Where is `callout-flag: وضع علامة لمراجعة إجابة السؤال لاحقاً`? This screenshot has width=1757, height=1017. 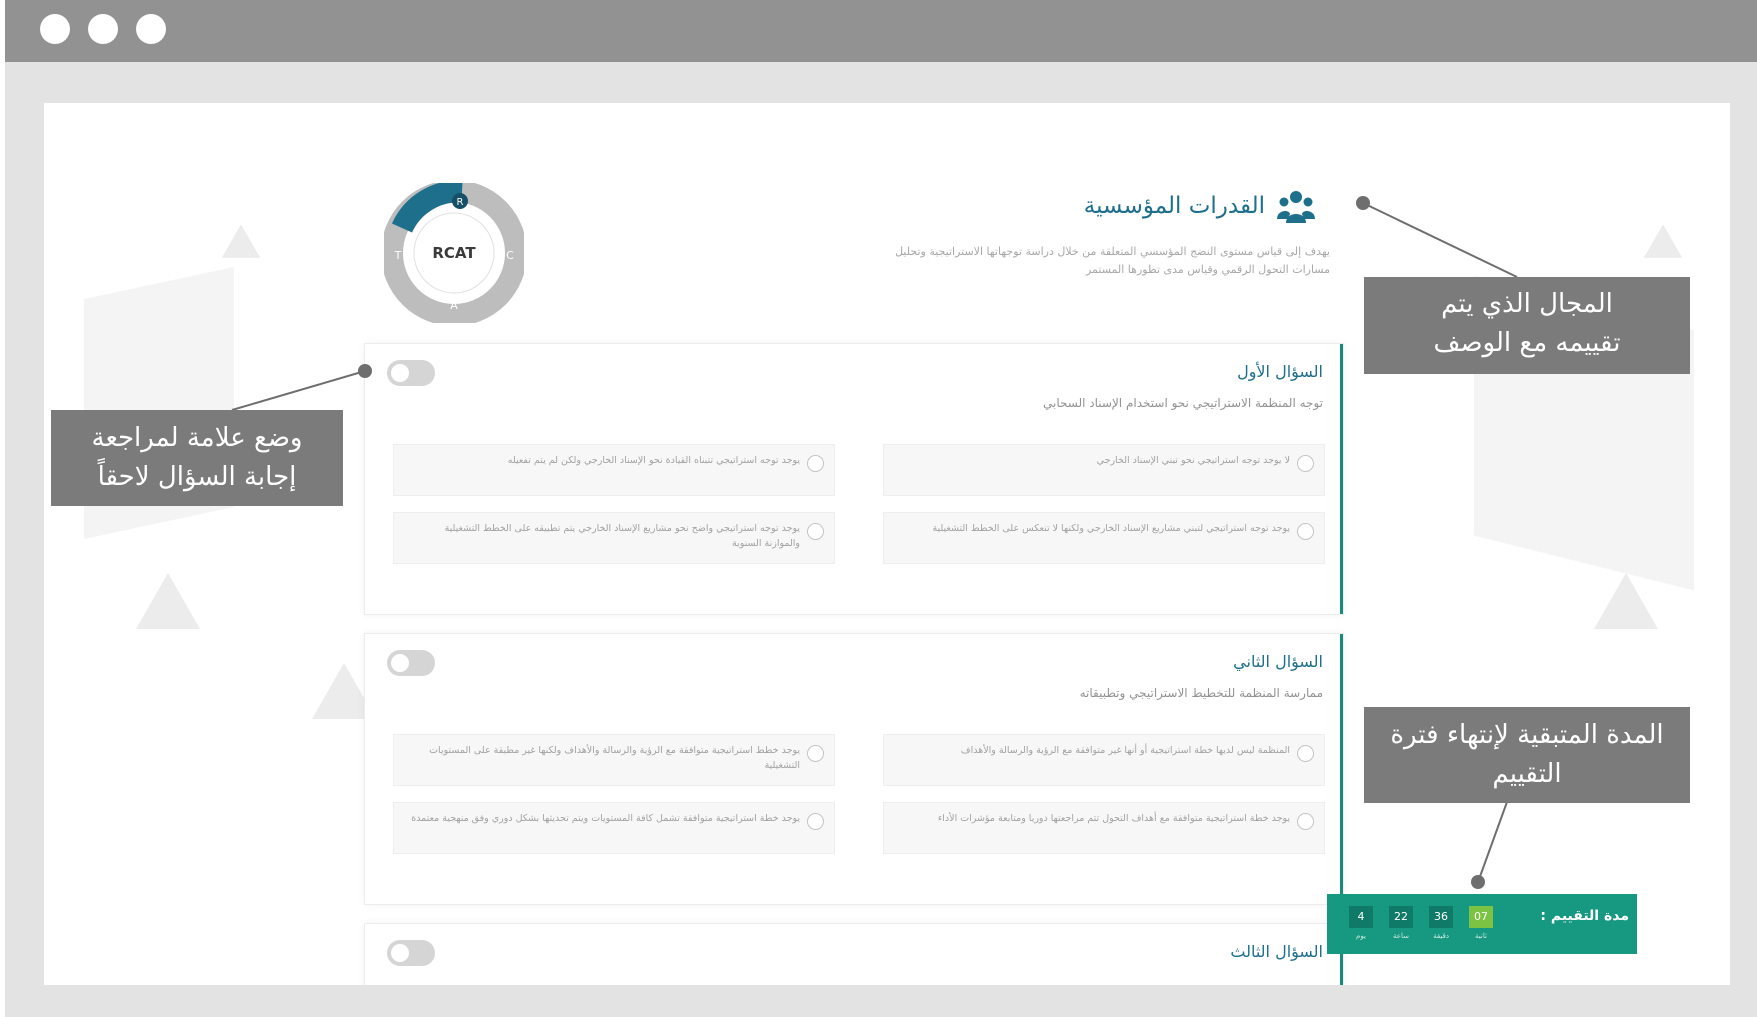 callout-flag: وضع علامة لمراجعة إجابة السؤال لاحقاً is located at coordinates (197, 458).